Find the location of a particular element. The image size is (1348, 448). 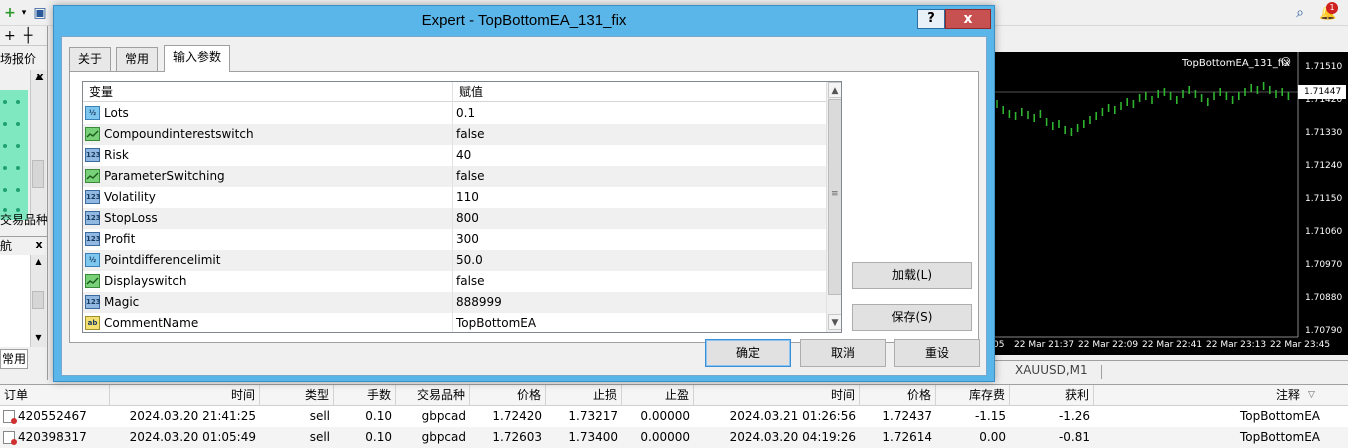

cancel-button: 取消 is located at coordinates (843, 353).